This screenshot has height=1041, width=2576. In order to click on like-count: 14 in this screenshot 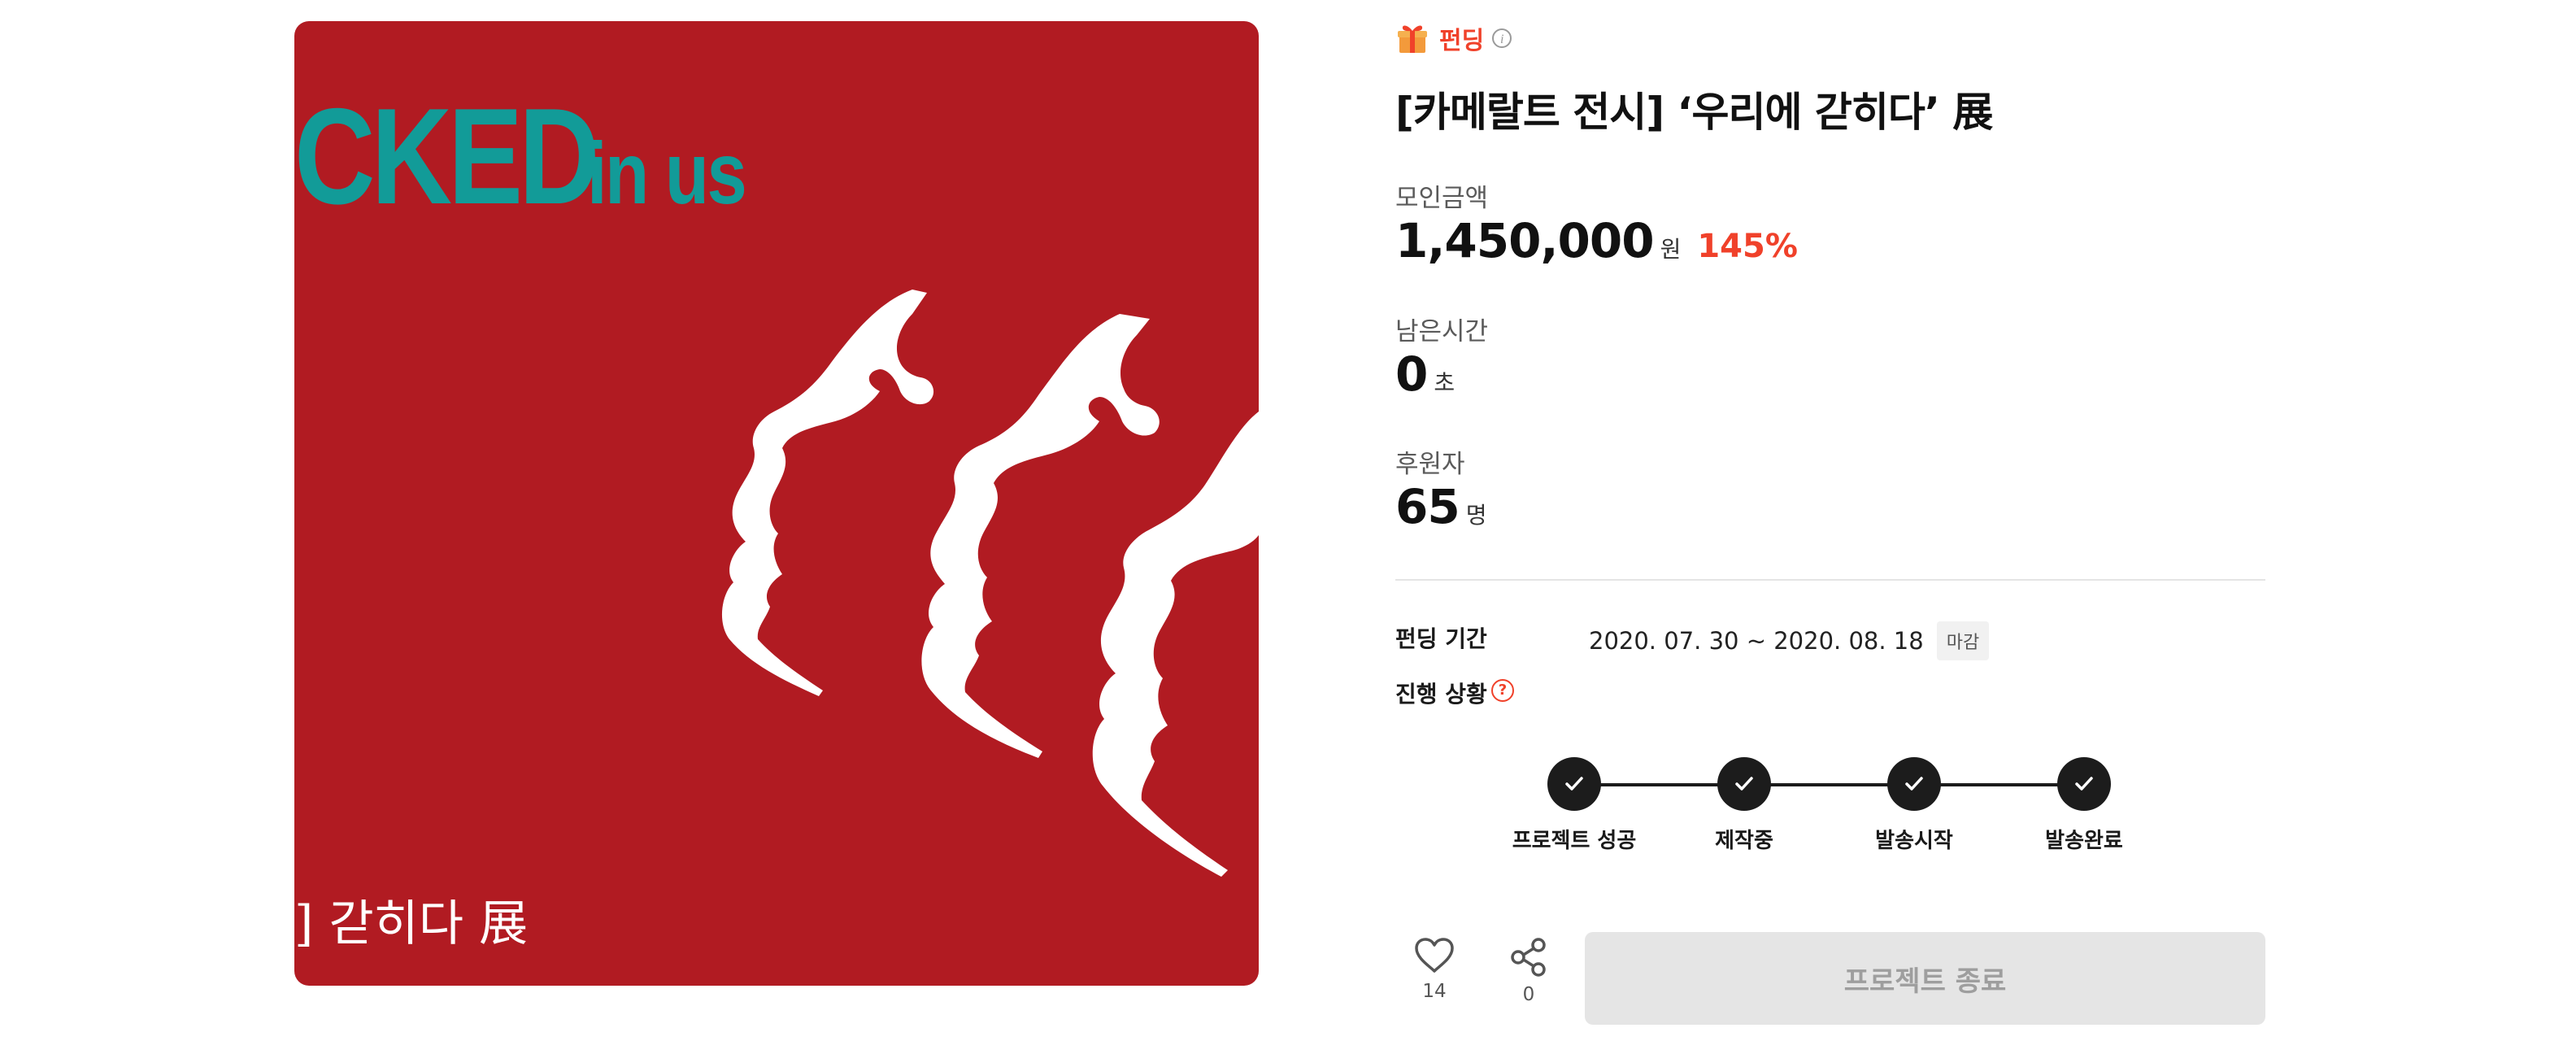, I will do `click(1434, 991)`.